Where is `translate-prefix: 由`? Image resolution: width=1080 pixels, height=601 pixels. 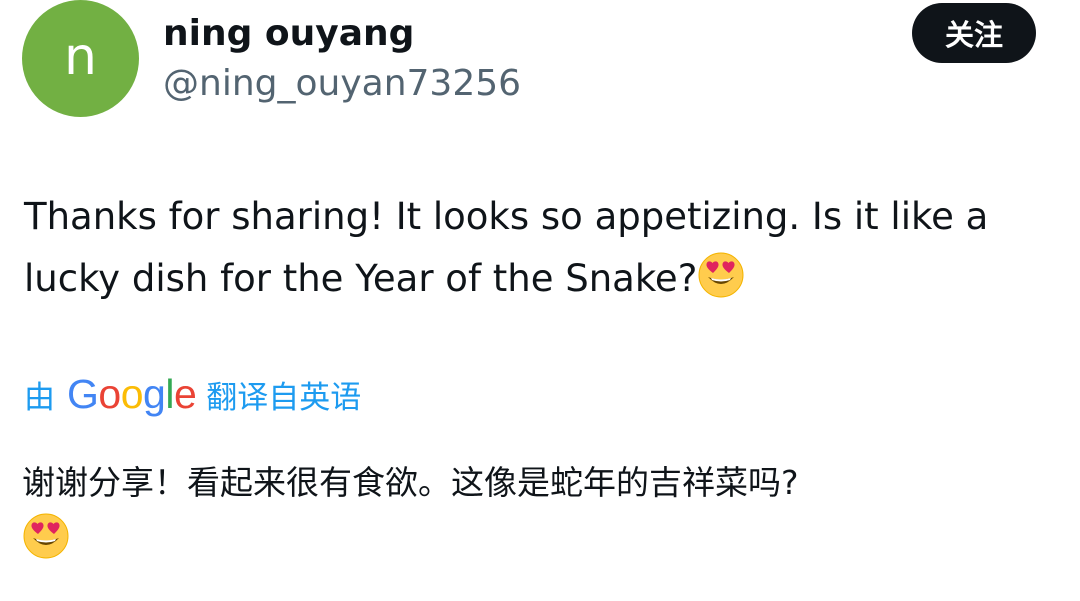 translate-prefix: 由 is located at coordinates (39, 397).